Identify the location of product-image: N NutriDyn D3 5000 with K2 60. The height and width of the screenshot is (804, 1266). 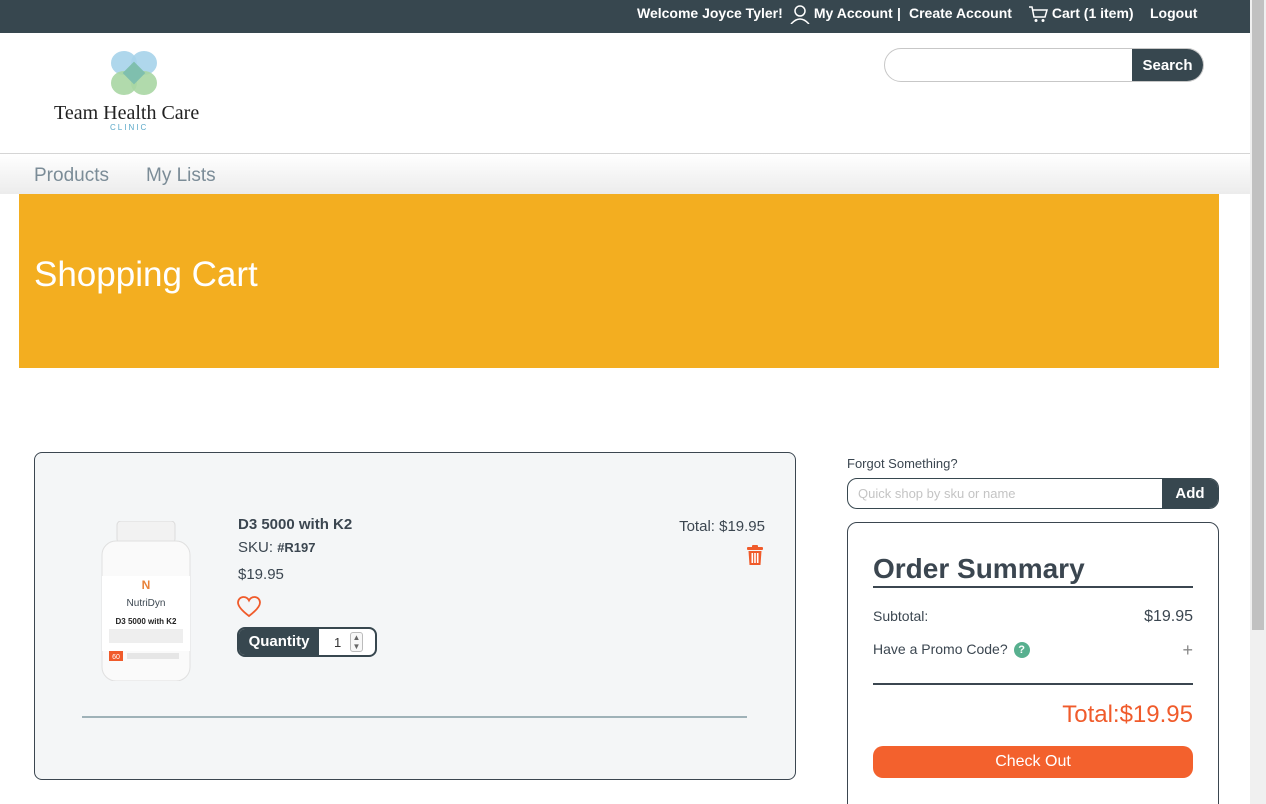
(146, 601).